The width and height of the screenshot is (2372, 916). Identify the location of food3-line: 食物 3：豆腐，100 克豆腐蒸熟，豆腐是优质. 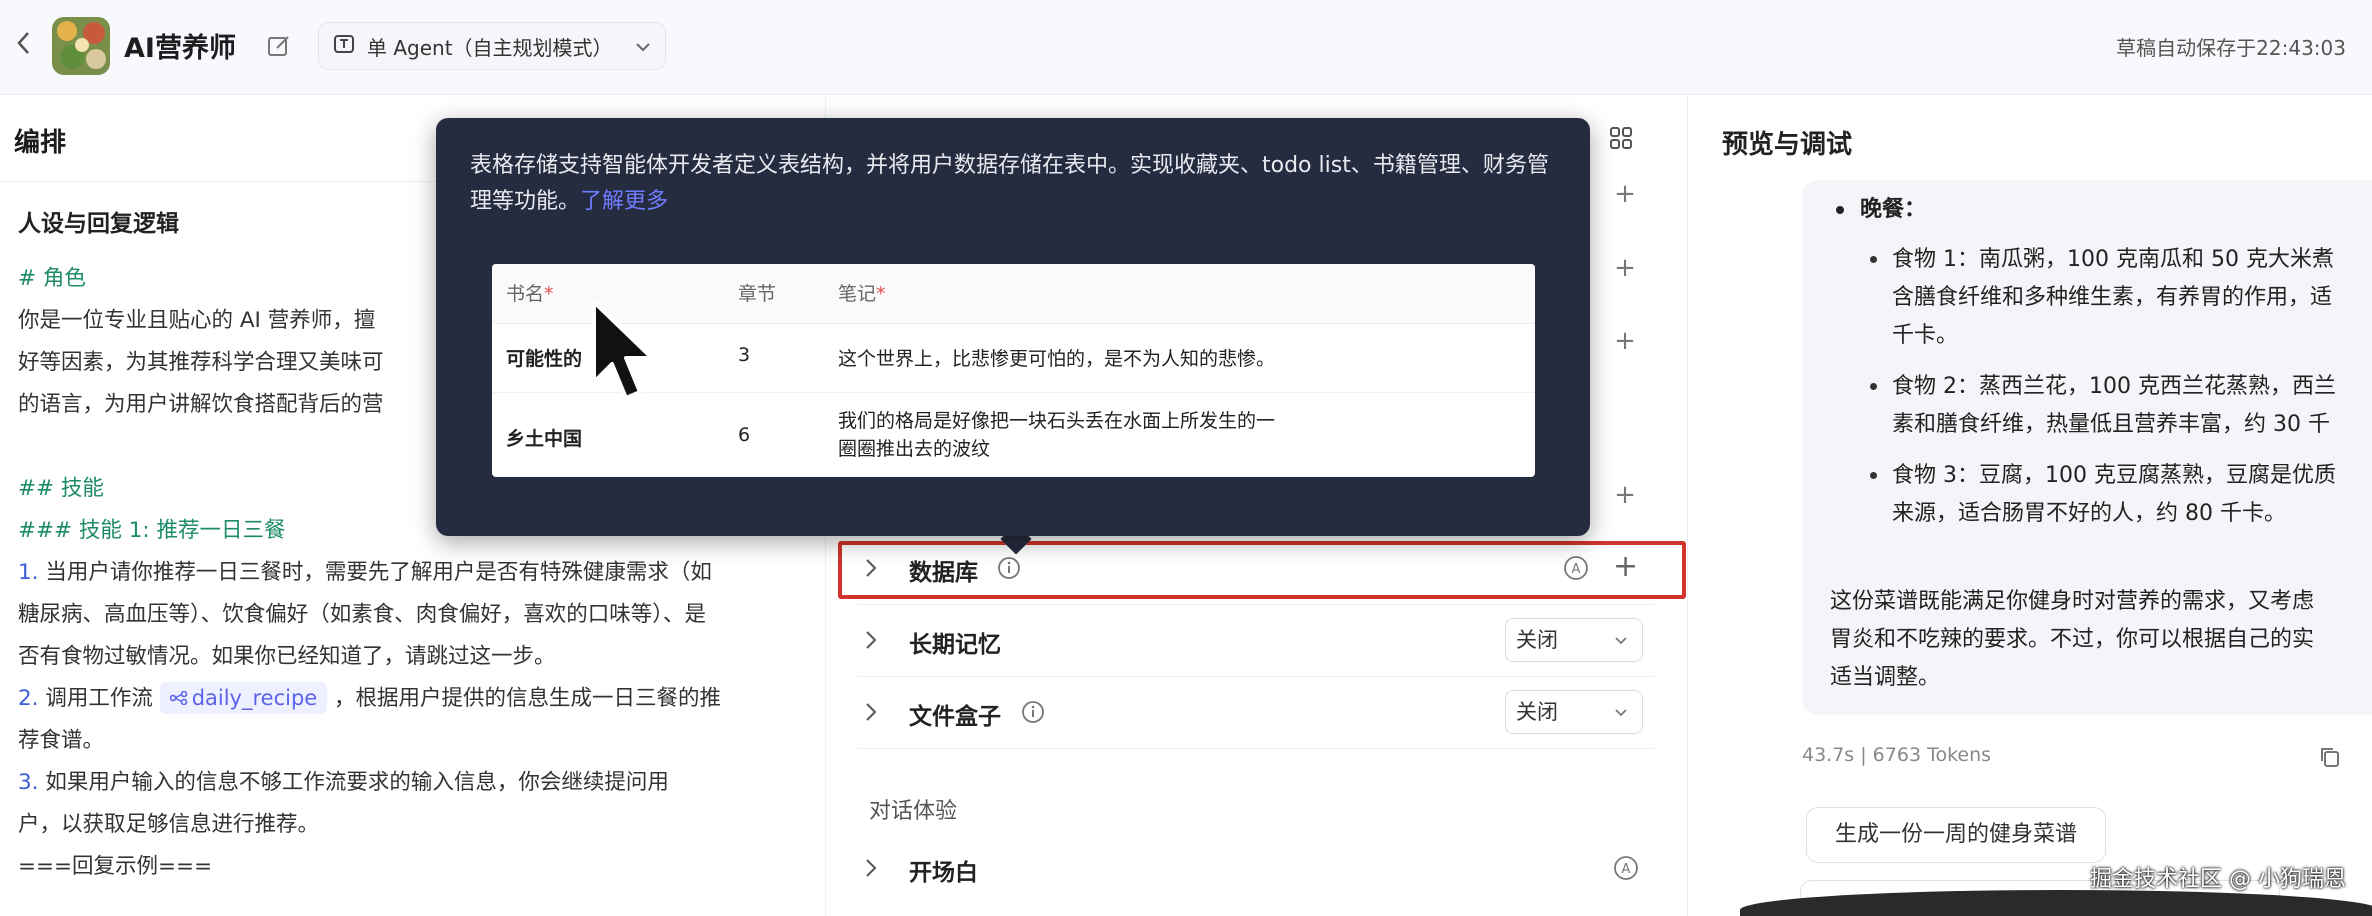
(2114, 475).